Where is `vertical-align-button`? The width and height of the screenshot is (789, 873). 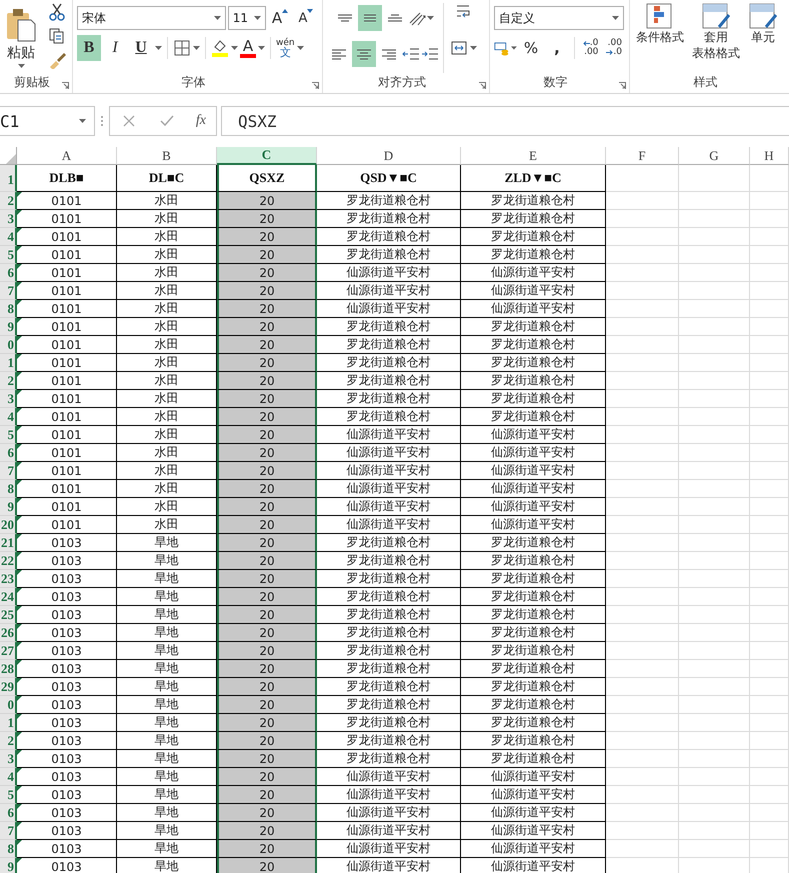
vertical-align-button is located at coordinates (370, 18).